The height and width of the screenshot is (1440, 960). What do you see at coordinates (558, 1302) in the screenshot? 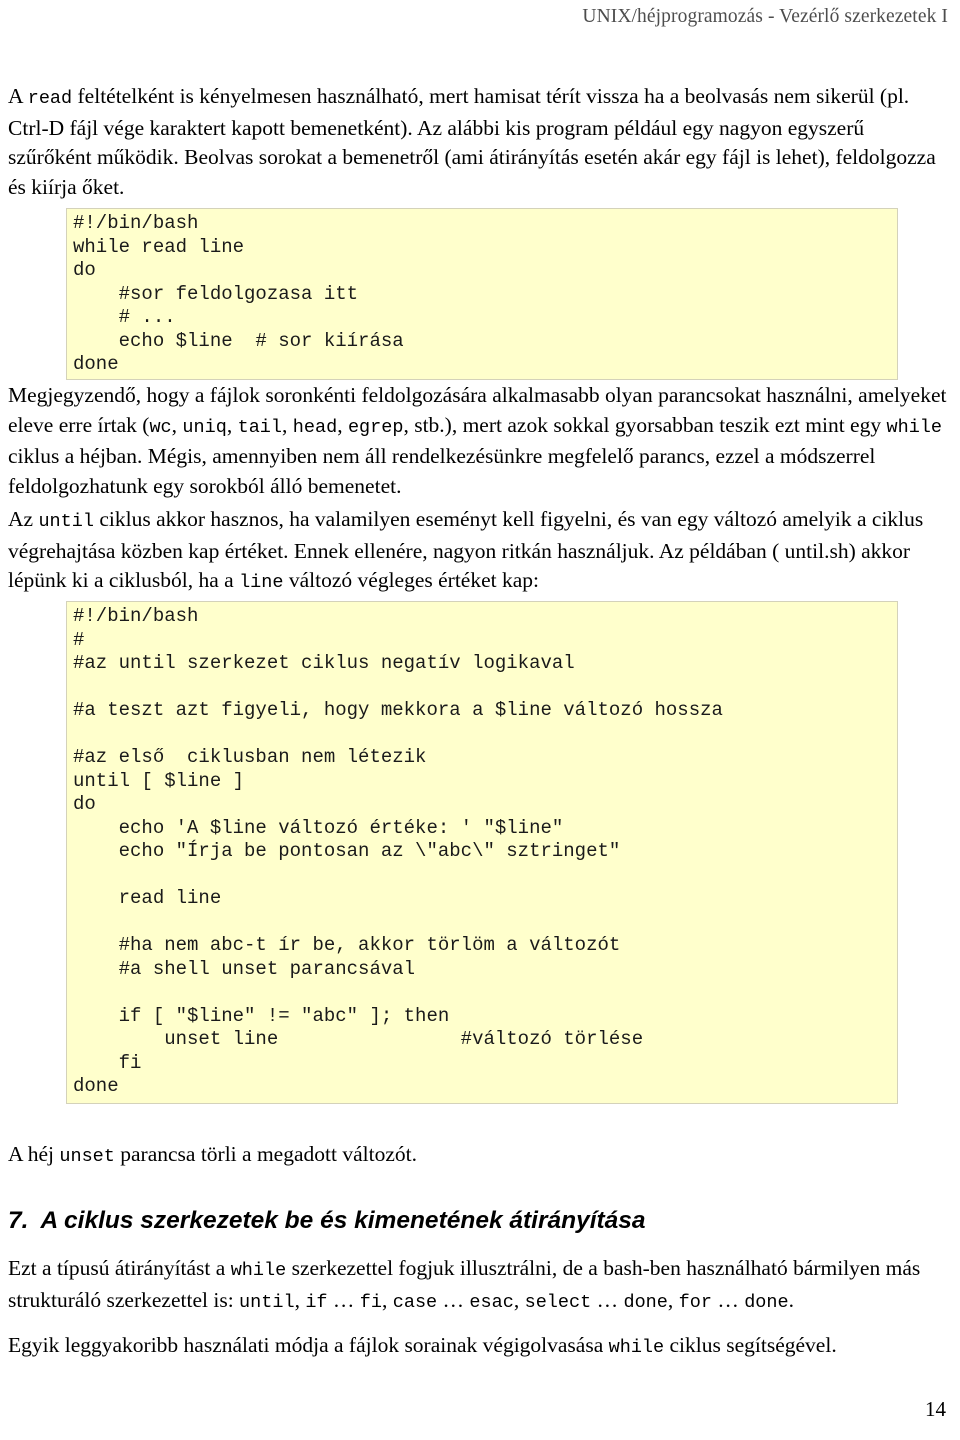
I see `inline-code-select: select` at bounding box center [558, 1302].